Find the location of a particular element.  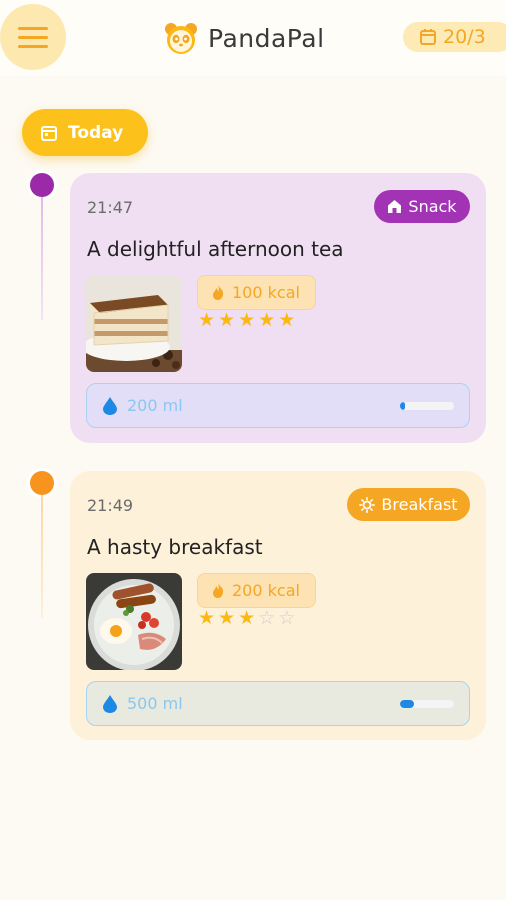

app-header: PandaPal 20/3 is located at coordinates (253, 38).